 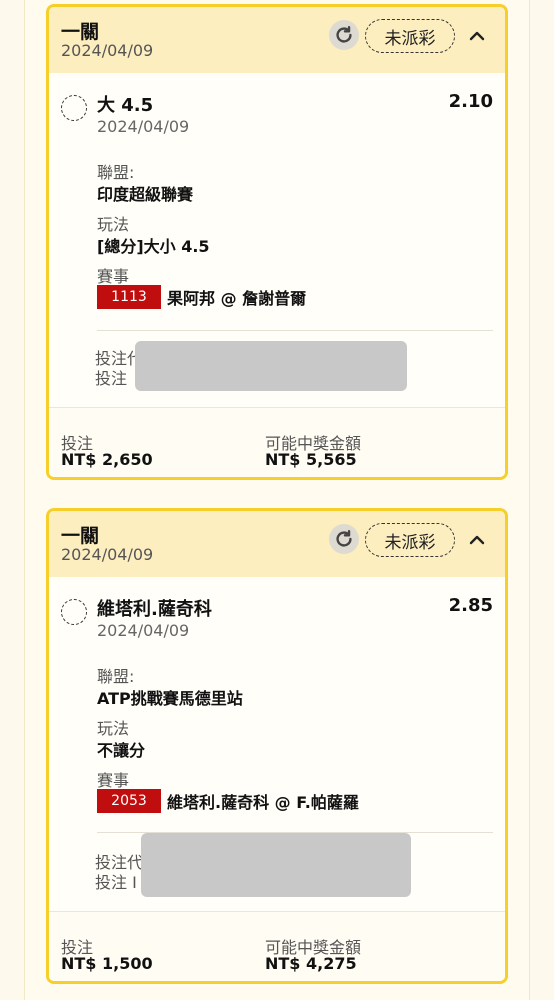 What do you see at coordinates (107, 459) in the screenshot?
I see `stake-value: NT$ 2,650` at bounding box center [107, 459].